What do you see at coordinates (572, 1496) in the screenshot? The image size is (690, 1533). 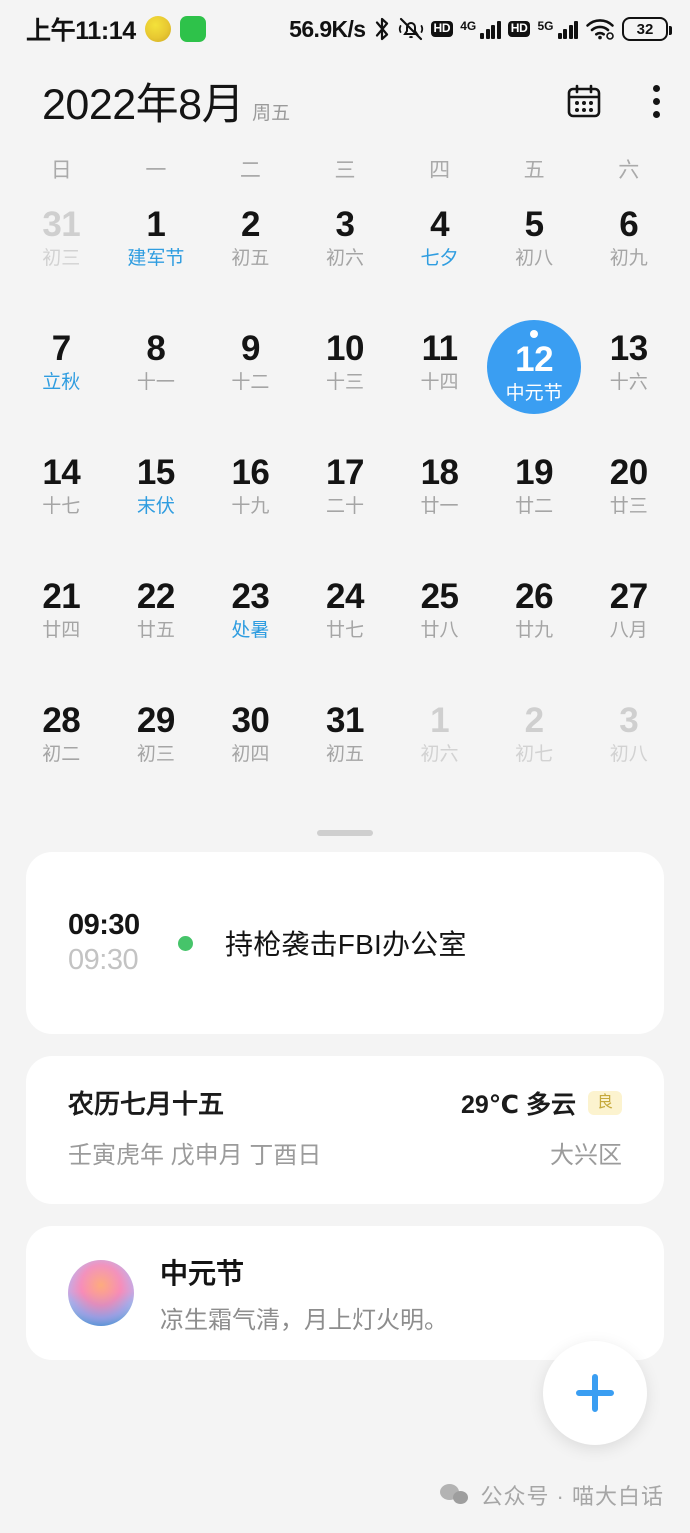 I see `watermark-text: 公众号 · 喵大白话` at bounding box center [572, 1496].